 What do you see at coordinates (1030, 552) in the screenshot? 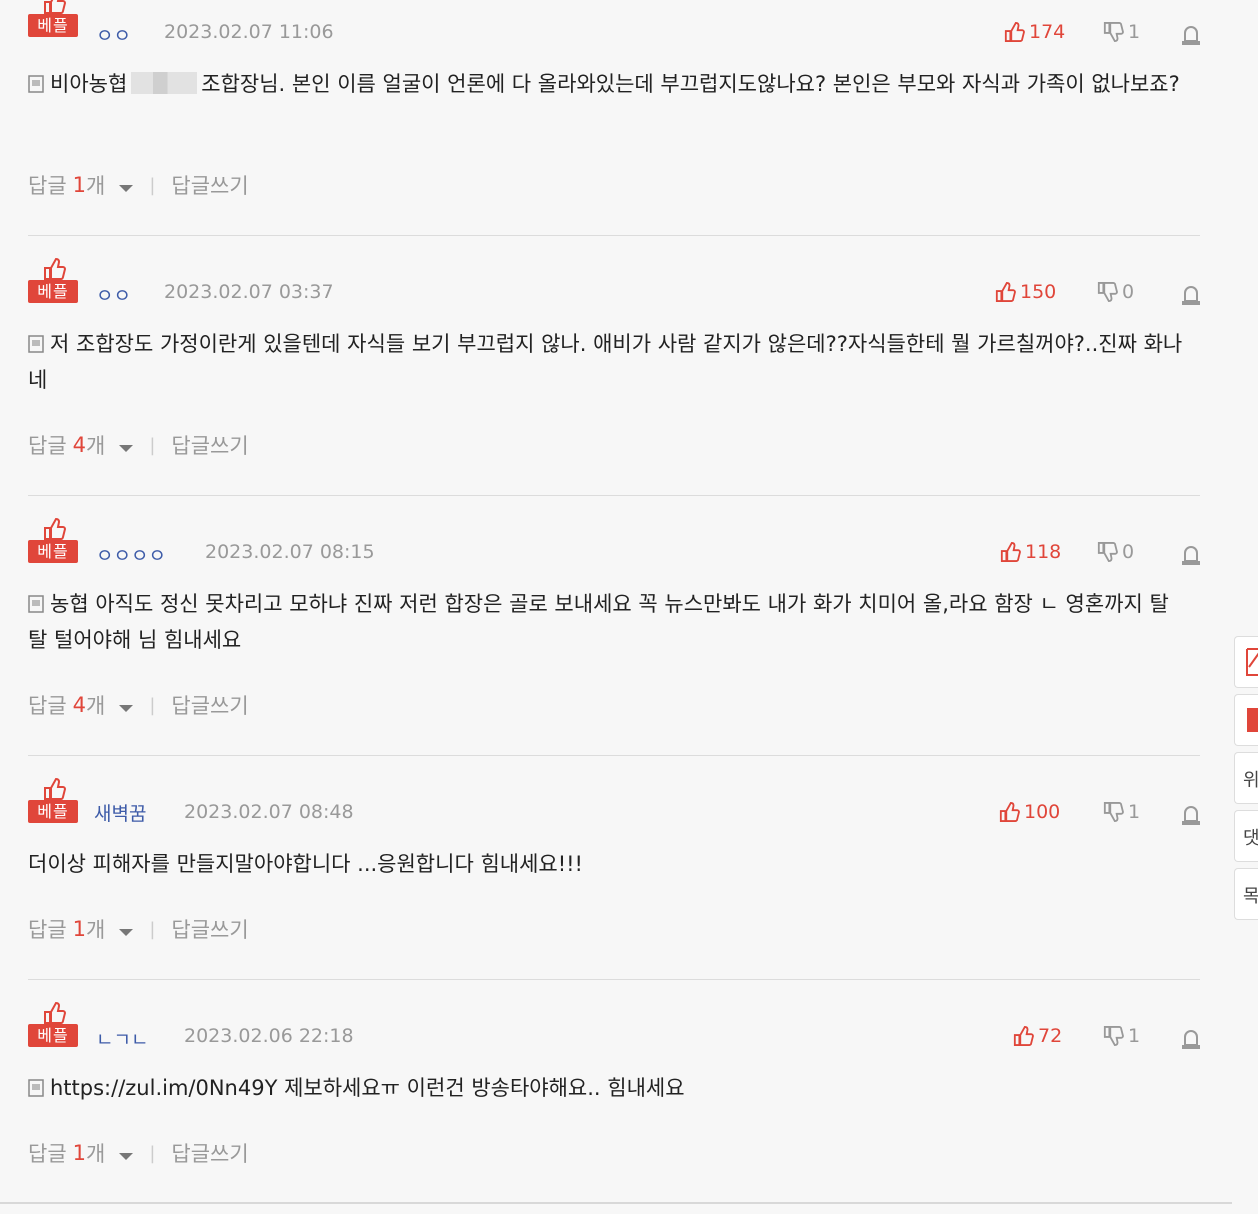
I see `upvote-button: 118` at bounding box center [1030, 552].